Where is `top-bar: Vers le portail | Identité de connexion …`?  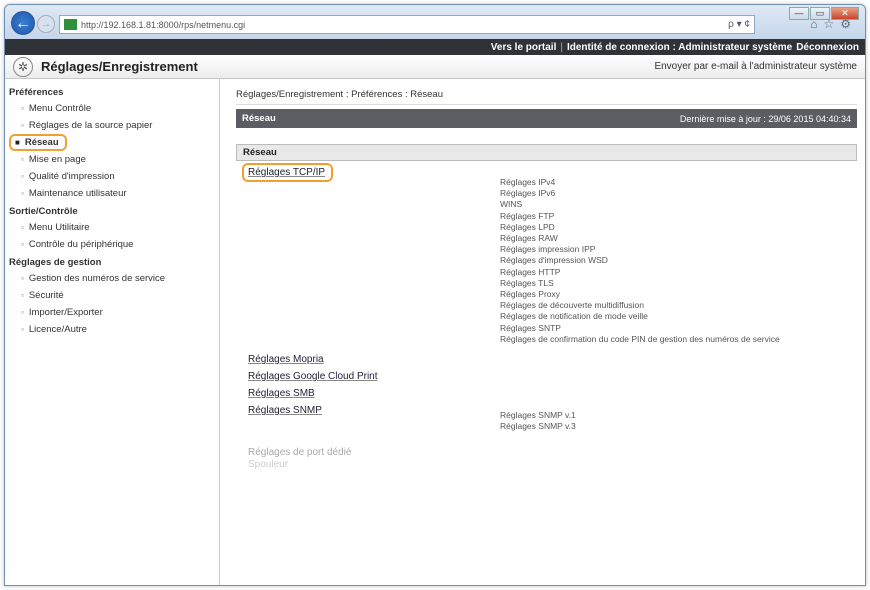
top-bar: Vers le portail | Identité de connexion … is located at coordinates (435, 47).